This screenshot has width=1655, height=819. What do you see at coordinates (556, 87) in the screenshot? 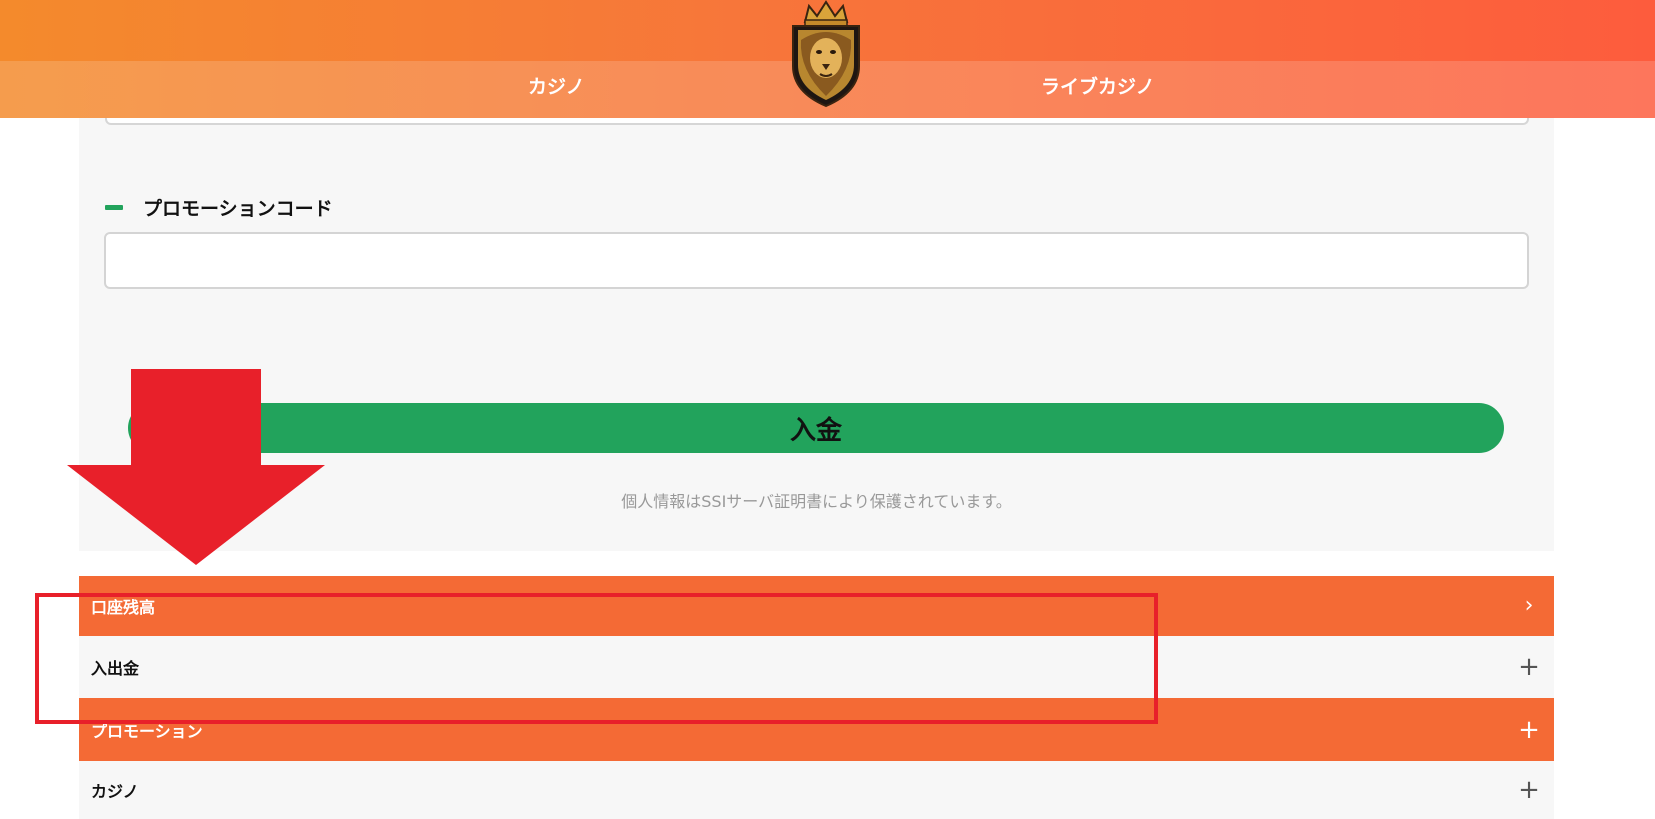
I see `nav-casino: カジノ` at bounding box center [556, 87].